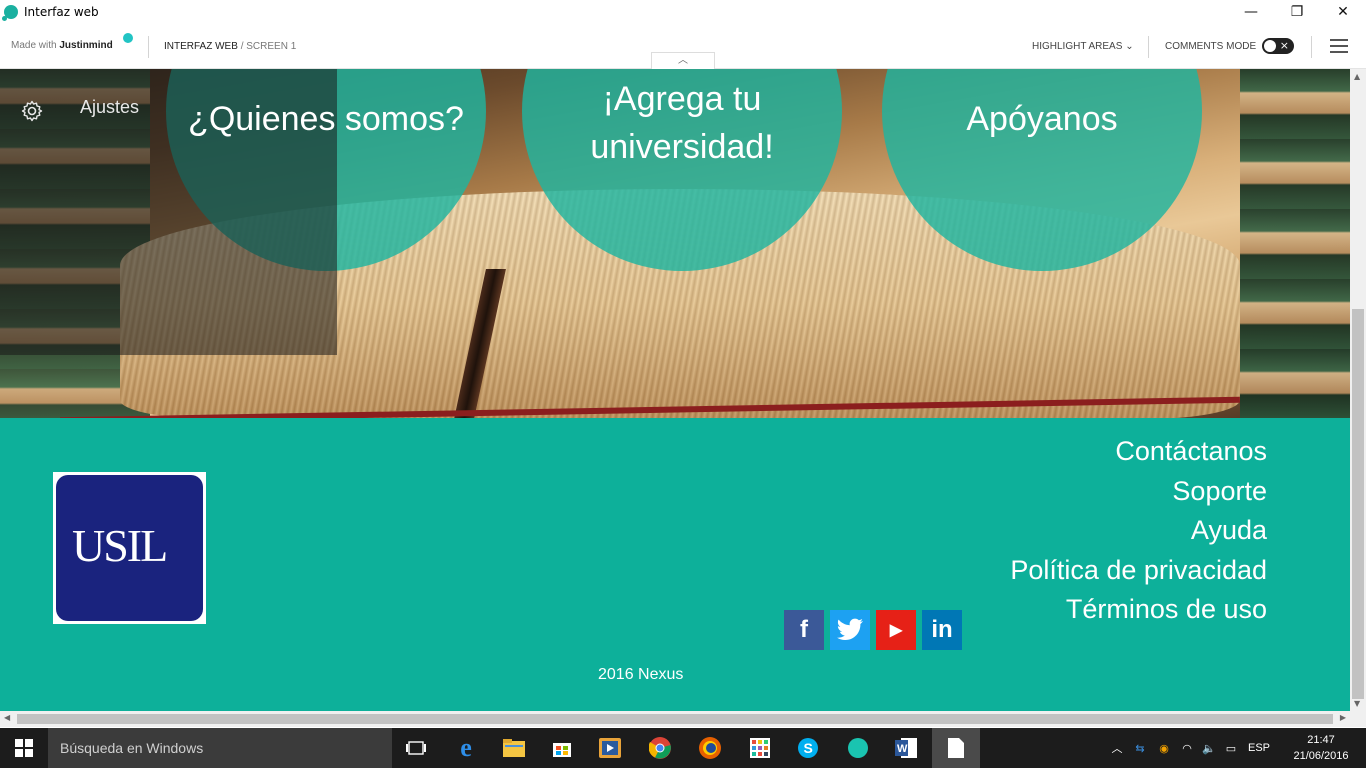 This screenshot has width=1366, height=768. I want to click on screen-breadcrumb: INTERFAZ WEB / SCREEN 1, so click(230, 46).